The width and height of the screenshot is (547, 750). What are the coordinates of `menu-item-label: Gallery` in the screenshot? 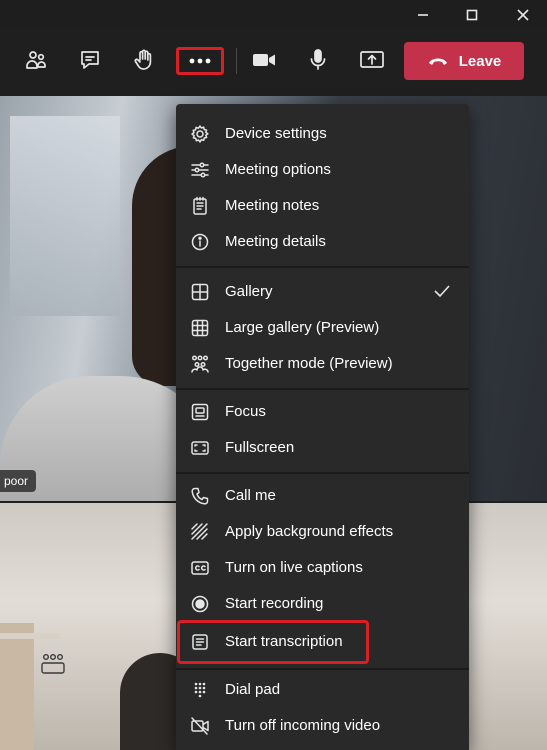 It's located at (249, 291).